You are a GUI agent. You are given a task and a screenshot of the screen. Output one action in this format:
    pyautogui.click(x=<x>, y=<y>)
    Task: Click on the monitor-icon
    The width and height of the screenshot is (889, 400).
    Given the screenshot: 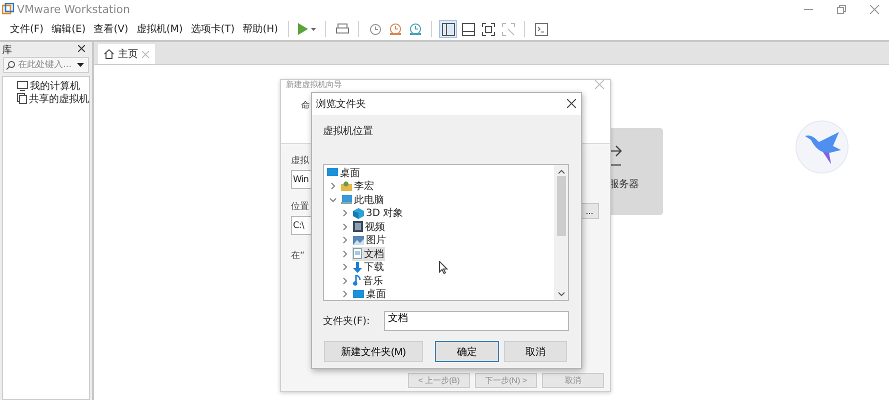 What is the action you would take?
    pyautogui.click(x=22, y=85)
    